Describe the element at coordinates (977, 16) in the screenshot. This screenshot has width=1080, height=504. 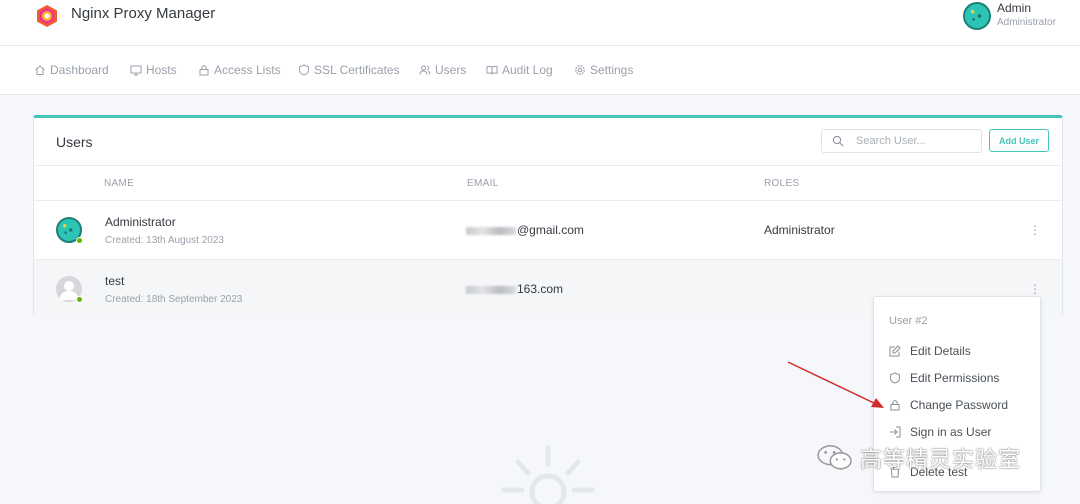
I see `current-user-avatar` at that location.